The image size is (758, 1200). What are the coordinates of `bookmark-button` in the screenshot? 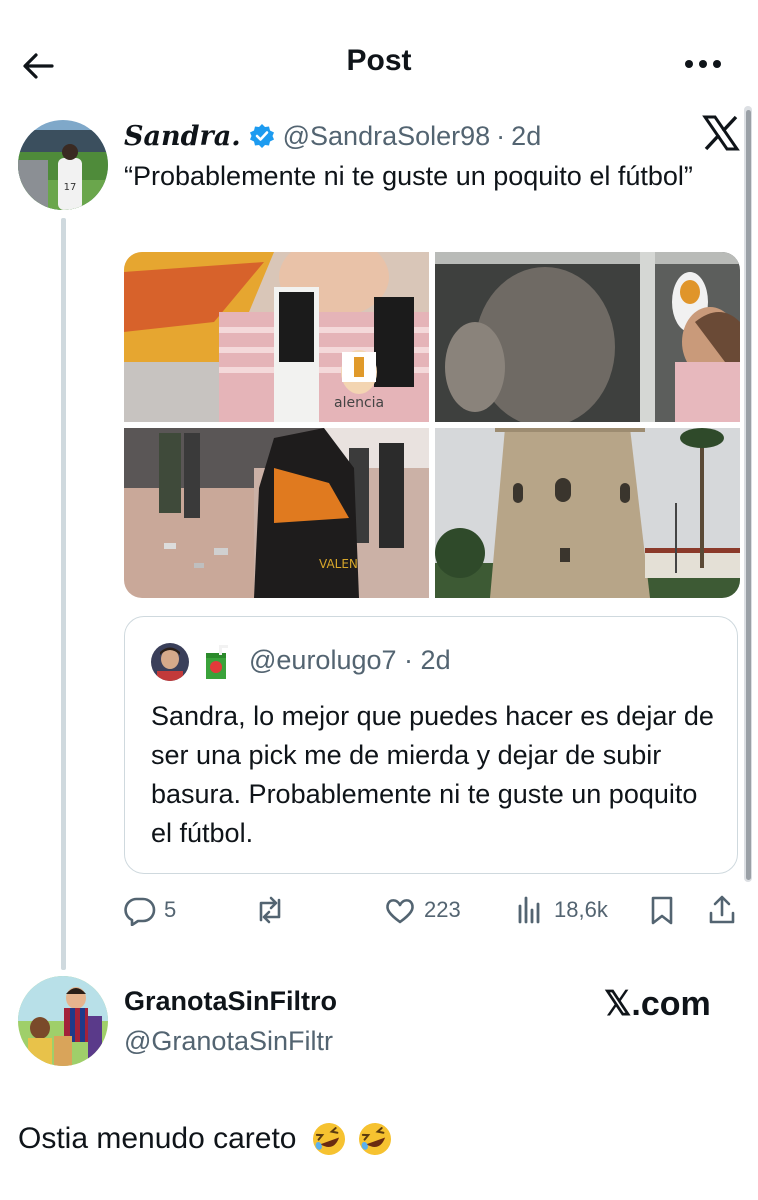 It's located at (662, 910).